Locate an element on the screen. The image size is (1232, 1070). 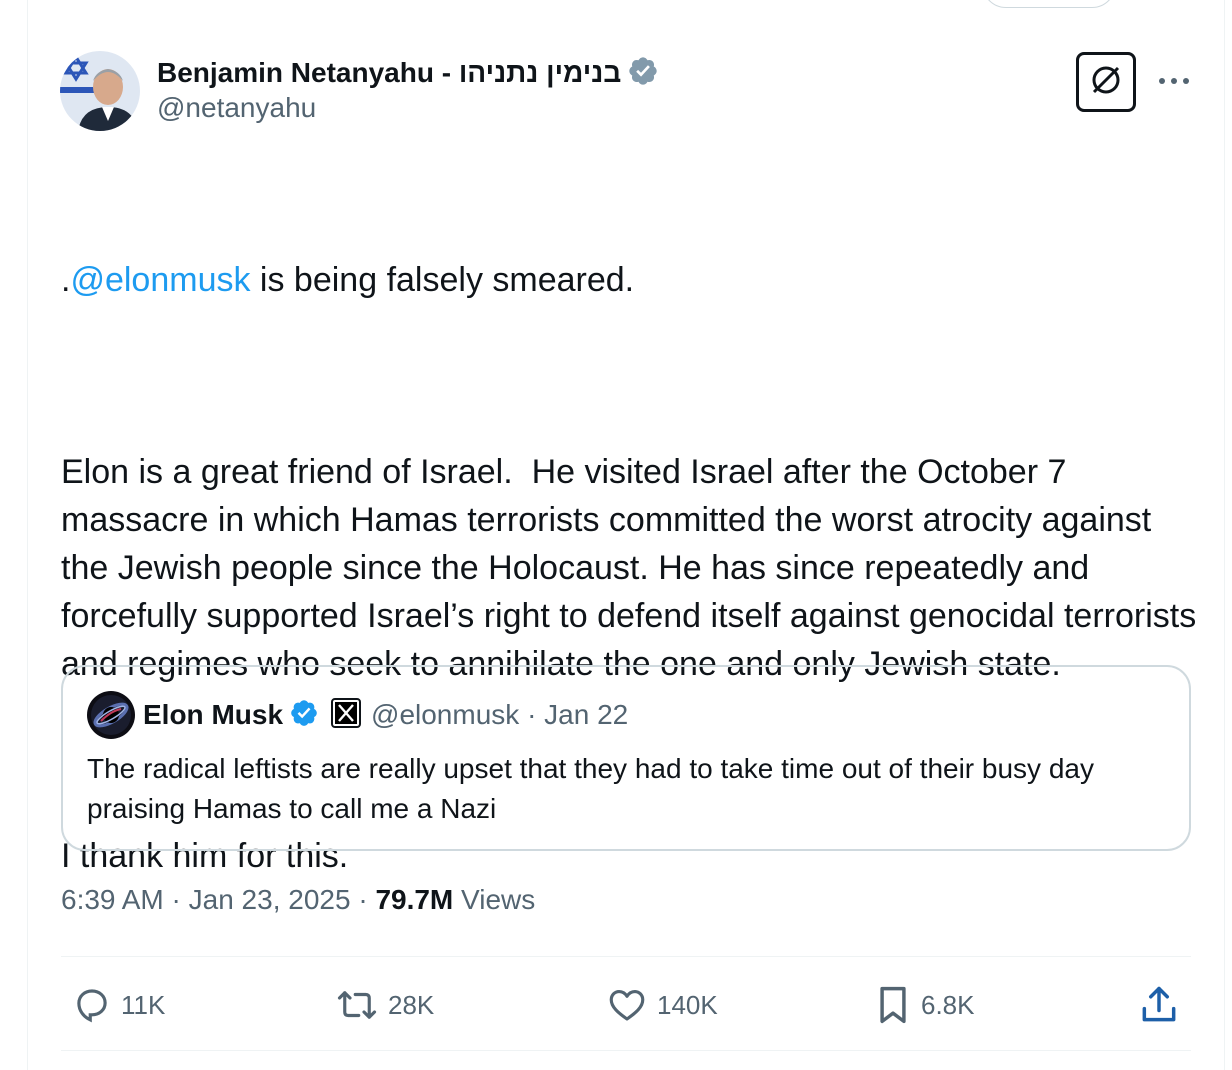
like-count: 140K is located at coordinates (687, 1004).